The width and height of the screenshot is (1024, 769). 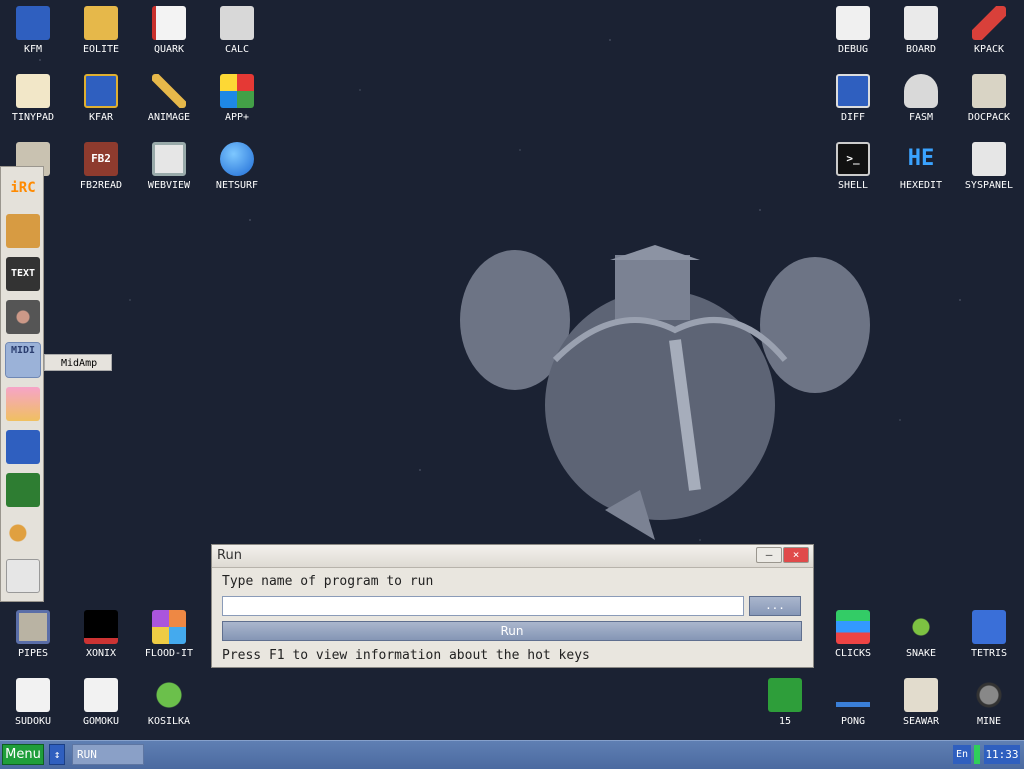 I want to click on fasm-icon: FASM, so click(x=921, y=96).